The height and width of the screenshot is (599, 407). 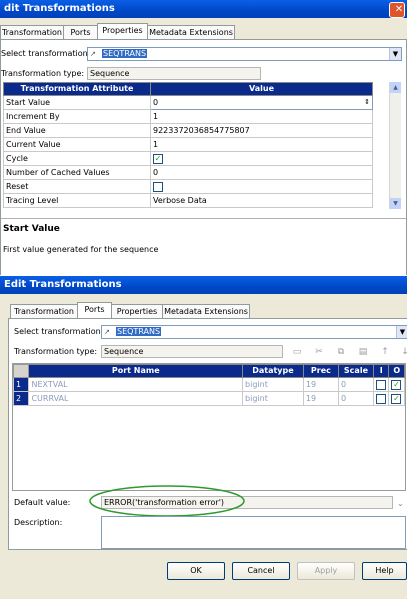 What do you see at coordinates (395, 87) in the screenshot?
I see `scroll-up-icon: ▲` at bounding box center [395, 87].